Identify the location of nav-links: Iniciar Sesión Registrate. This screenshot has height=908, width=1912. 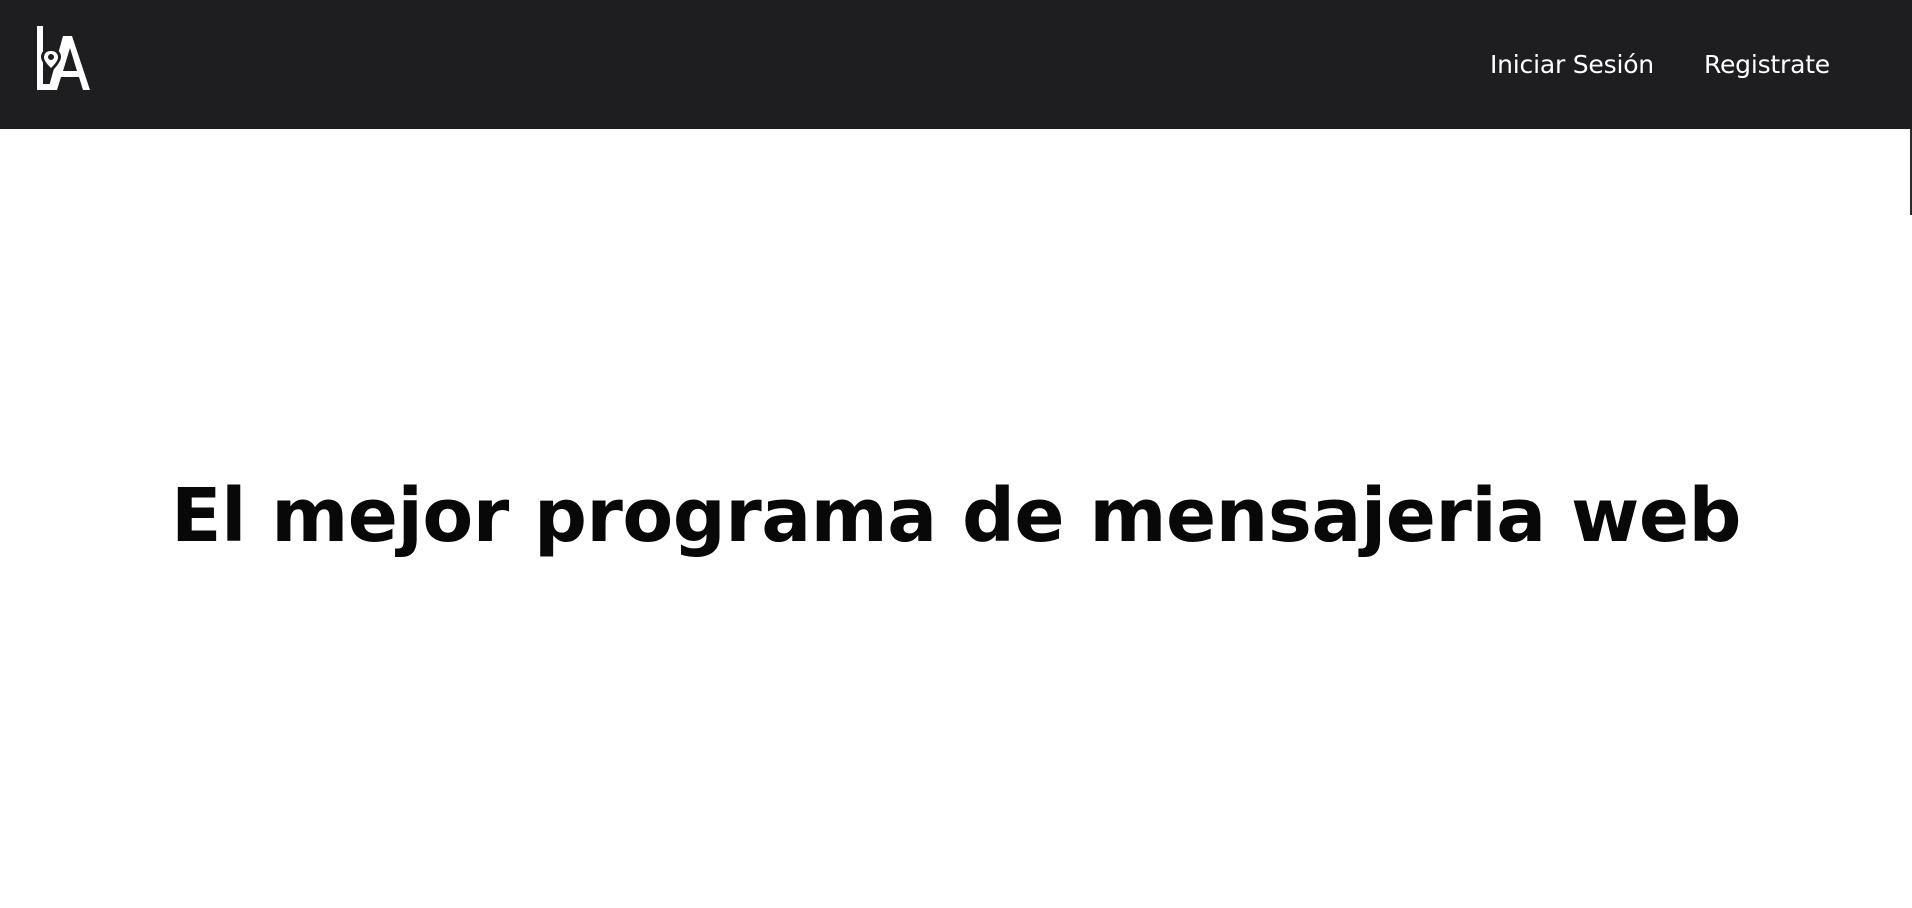
(1635, 64).